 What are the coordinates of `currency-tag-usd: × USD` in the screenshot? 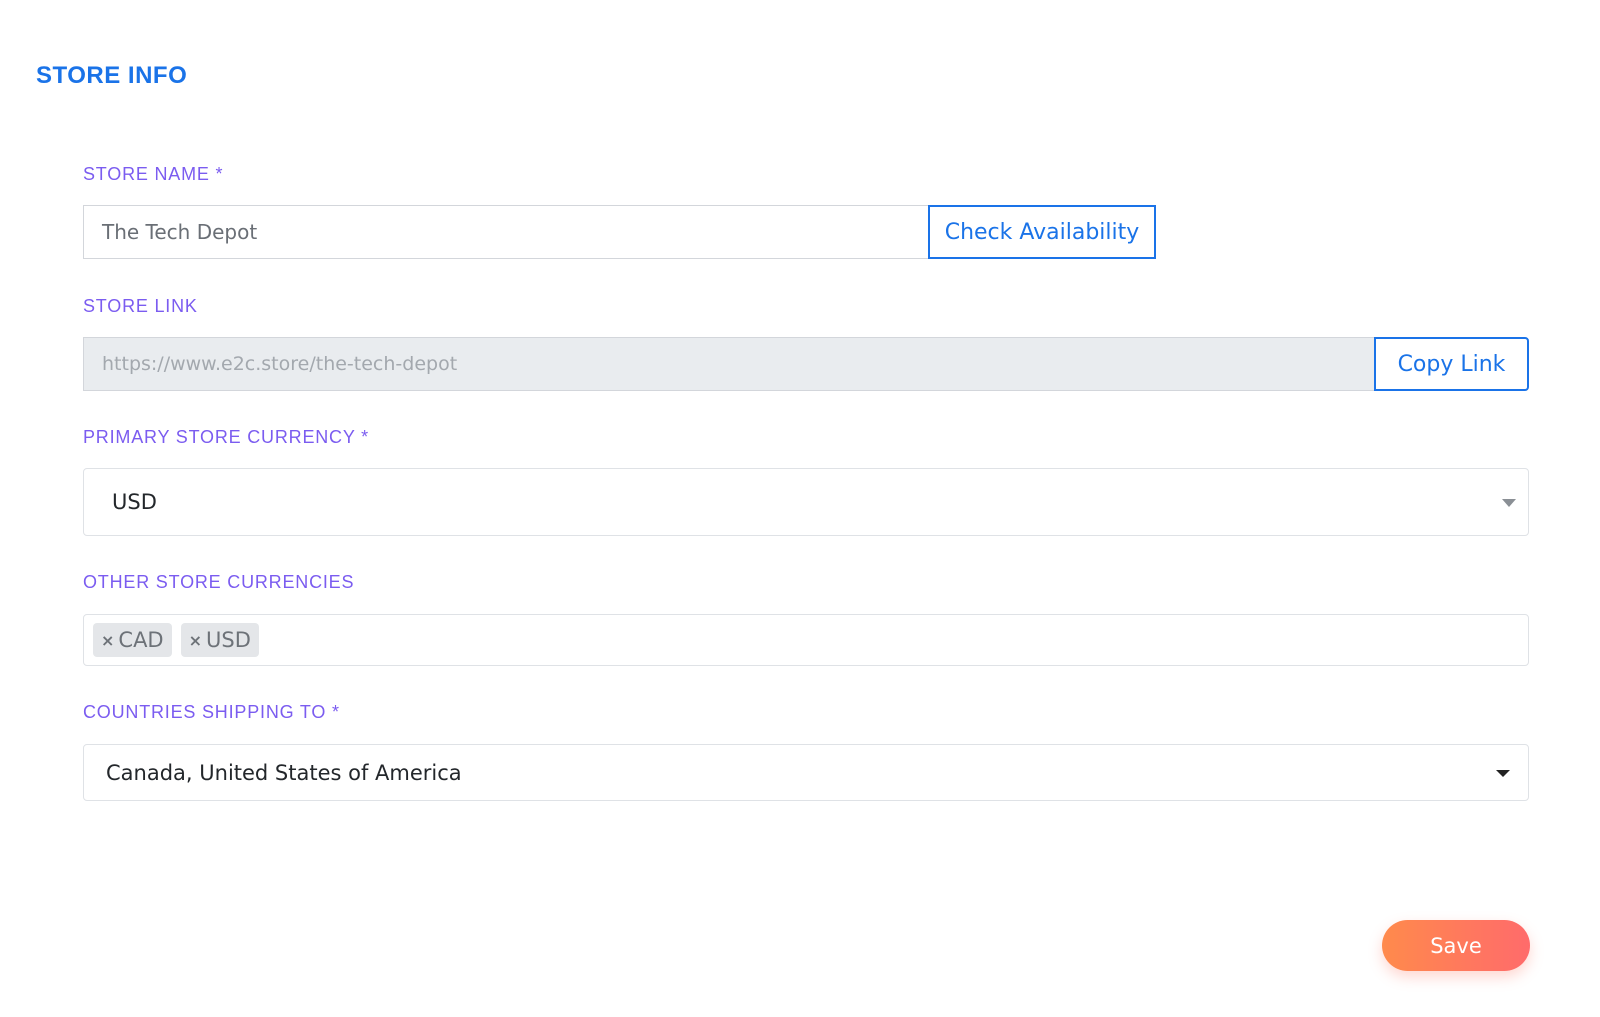 It's located at (219, 640).